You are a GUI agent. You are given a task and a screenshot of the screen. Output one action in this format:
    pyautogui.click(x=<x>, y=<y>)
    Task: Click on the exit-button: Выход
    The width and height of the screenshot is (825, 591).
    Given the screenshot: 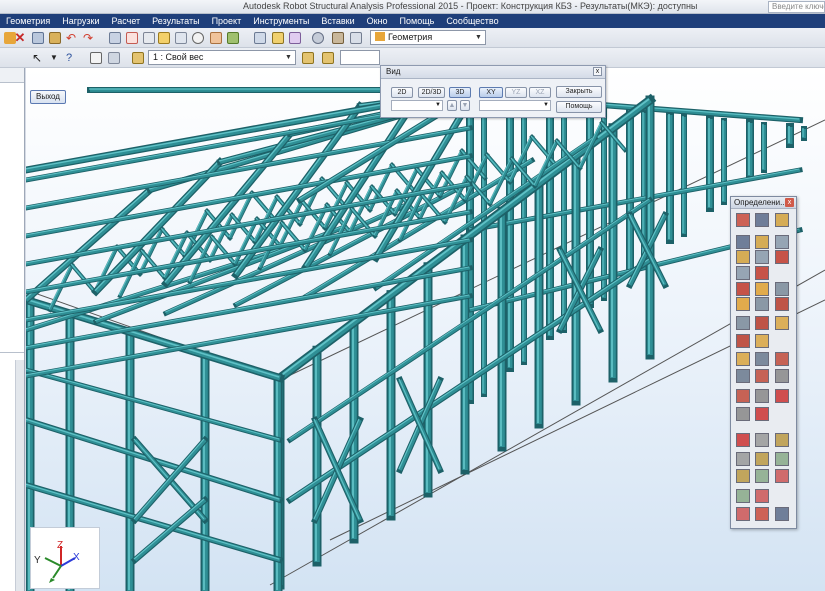 What is the action you would take?
    pyautogui.click(x=48, y=97)
    